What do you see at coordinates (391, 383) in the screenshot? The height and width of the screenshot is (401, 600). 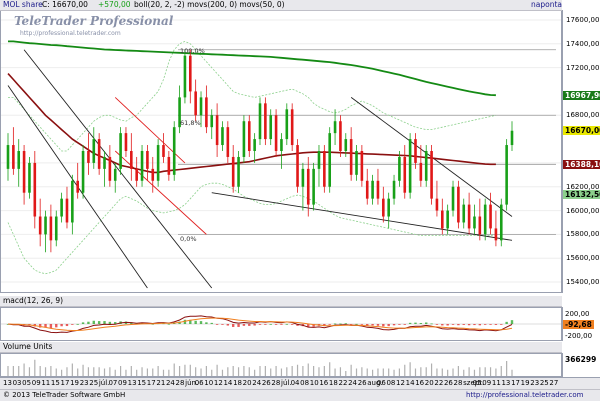 I see `time-tick-label: 08` at bounding box center [391, 383].